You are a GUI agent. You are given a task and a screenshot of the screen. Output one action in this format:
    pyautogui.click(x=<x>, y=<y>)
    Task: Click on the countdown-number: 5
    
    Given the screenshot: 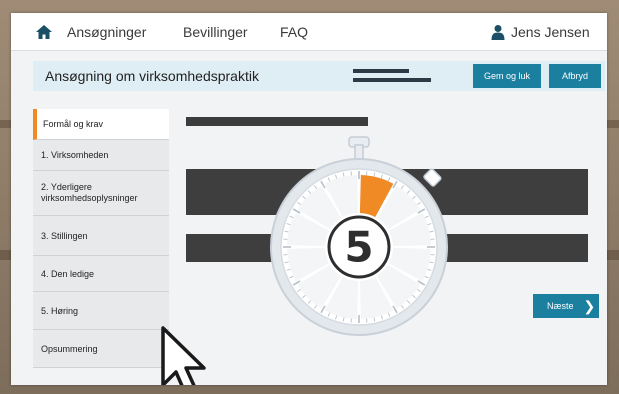 What is the action you would take?
    pyautogui.click(x=359, y=247)
    